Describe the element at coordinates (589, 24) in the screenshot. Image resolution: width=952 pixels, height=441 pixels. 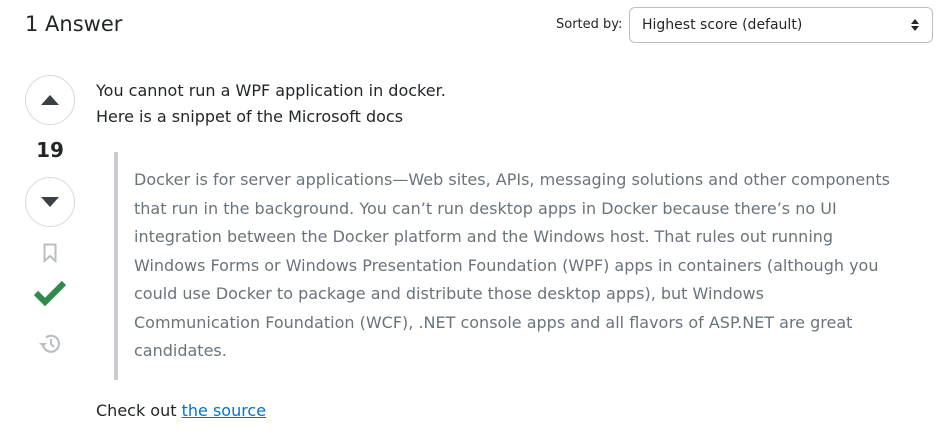
I see `sort-label: Sorted by:` at that location.